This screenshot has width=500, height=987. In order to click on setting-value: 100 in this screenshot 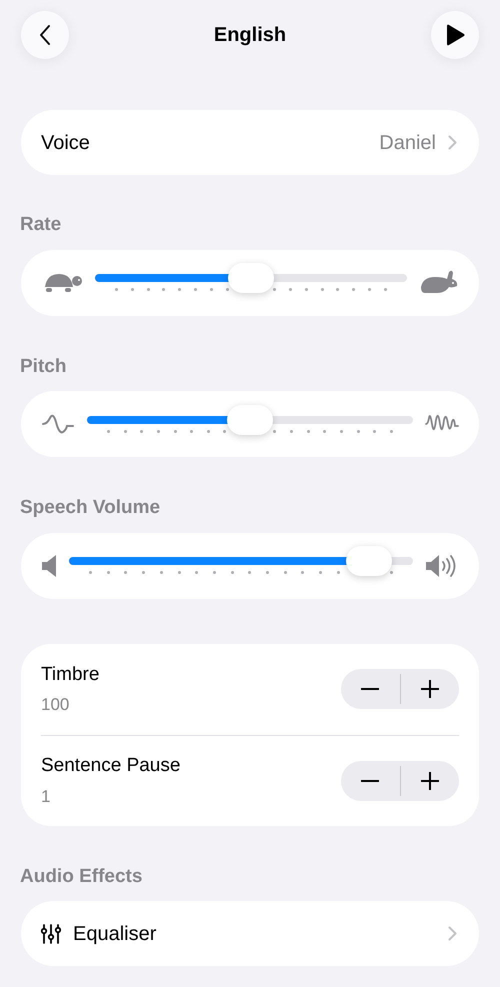, I will do `click(55, 705)`.